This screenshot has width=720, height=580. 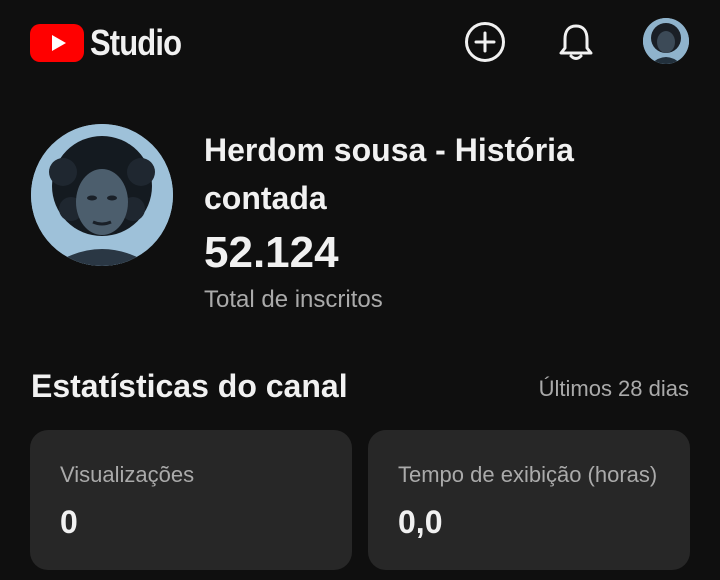 I want to click on notifications-button, so click(x=576, y=42).